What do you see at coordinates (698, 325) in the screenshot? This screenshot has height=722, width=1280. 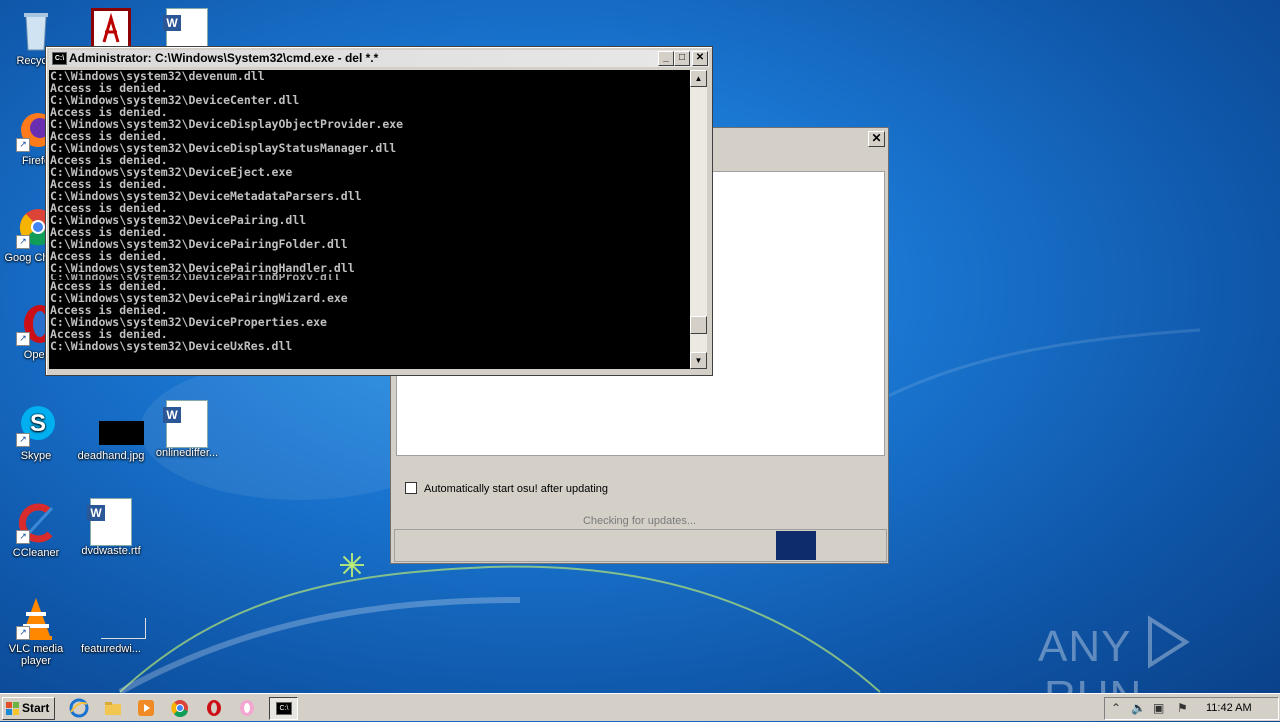 I see `scroll-thumb` at bounding box center [698, 325].